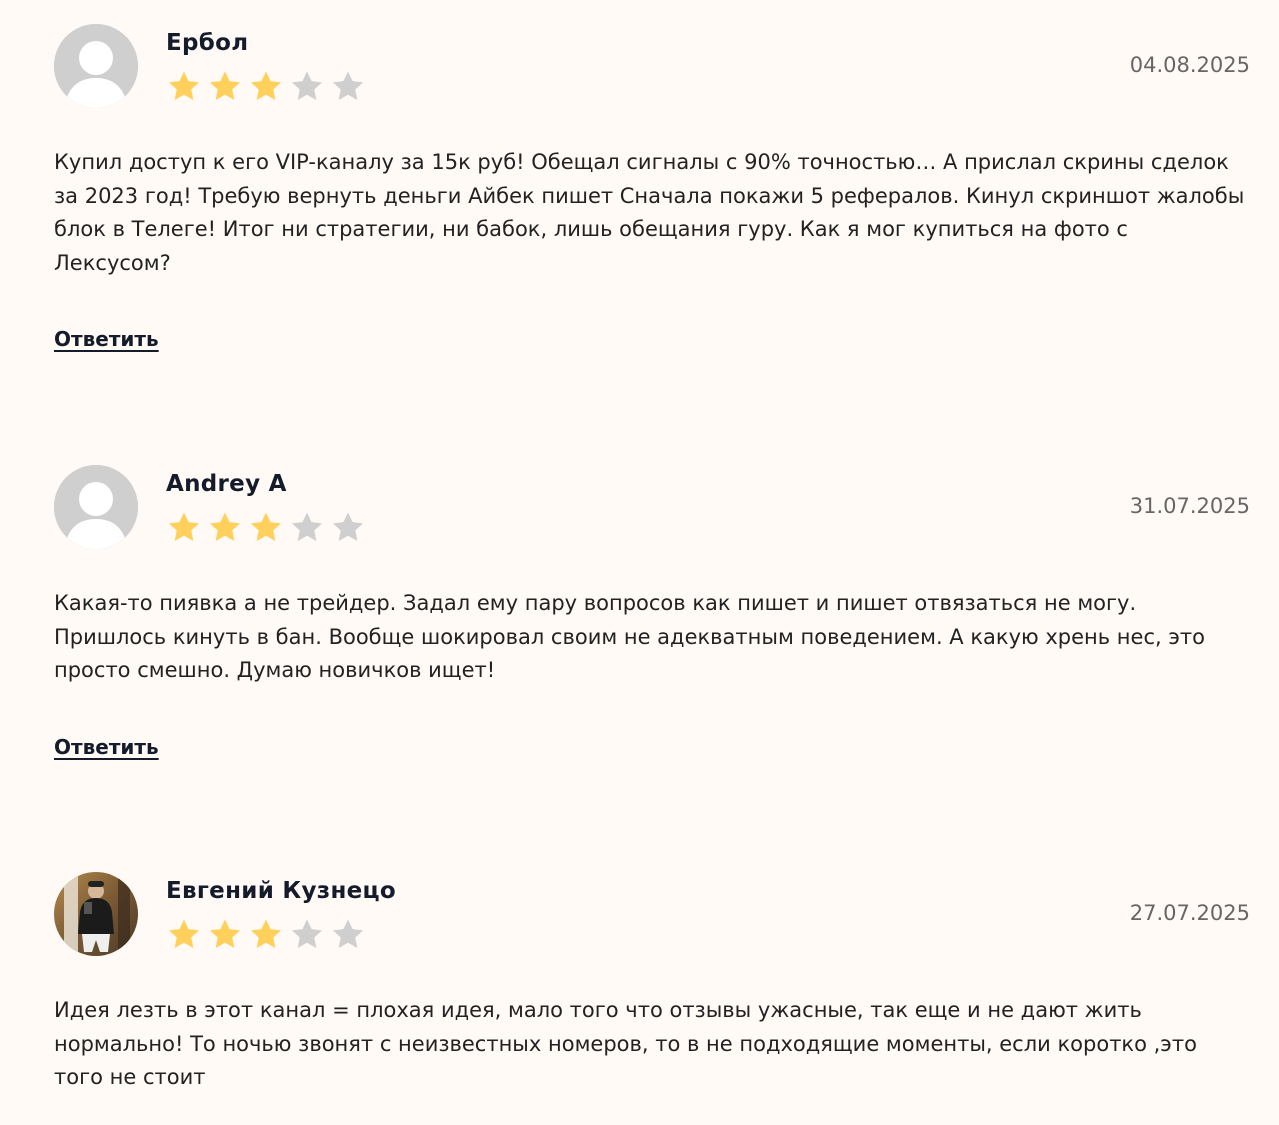 This screenshot has width=1279, height=1125. Describe the element at coordinates (226, 484) in the screenshot. I see `reviewer-name: Andrey A` at that location.